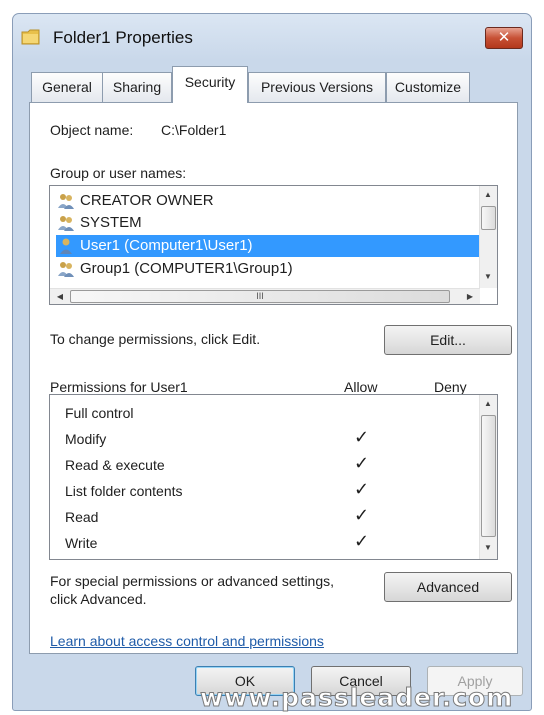  Describe the element at coordinates (260, 296) in the screenshot. I see `scroll-thumb: III` at that location.